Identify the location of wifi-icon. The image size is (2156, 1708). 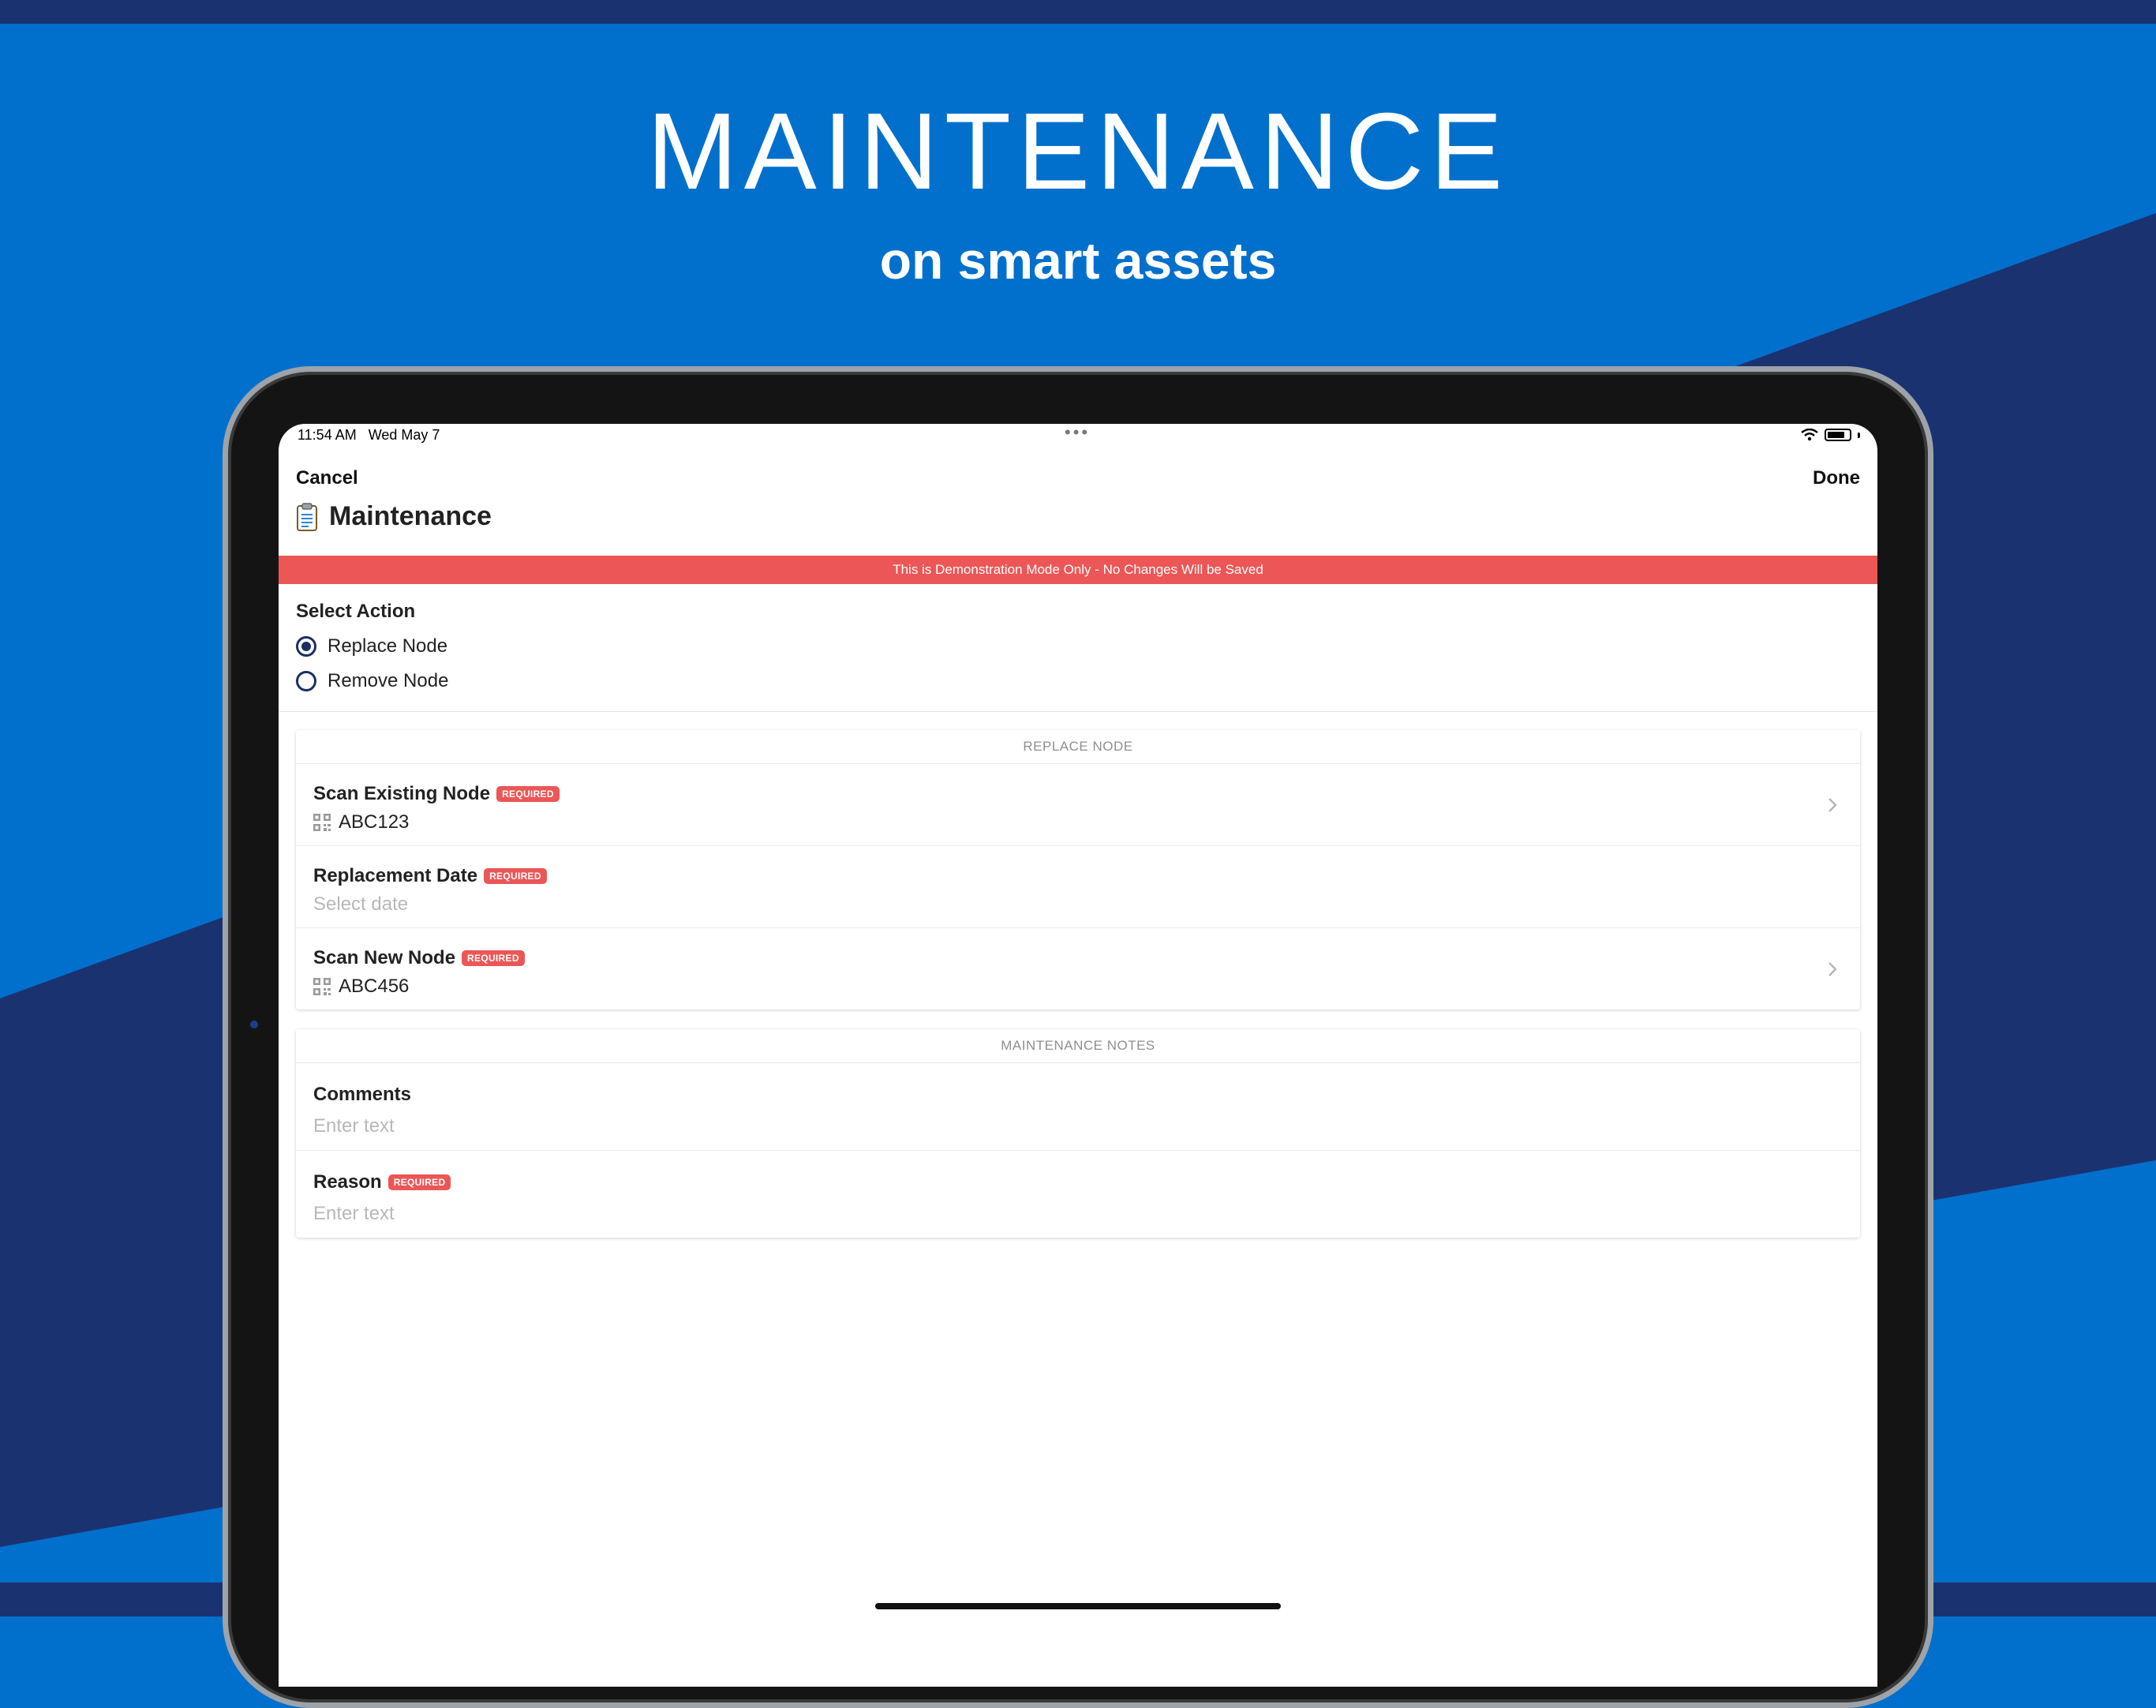
(1809, 435).